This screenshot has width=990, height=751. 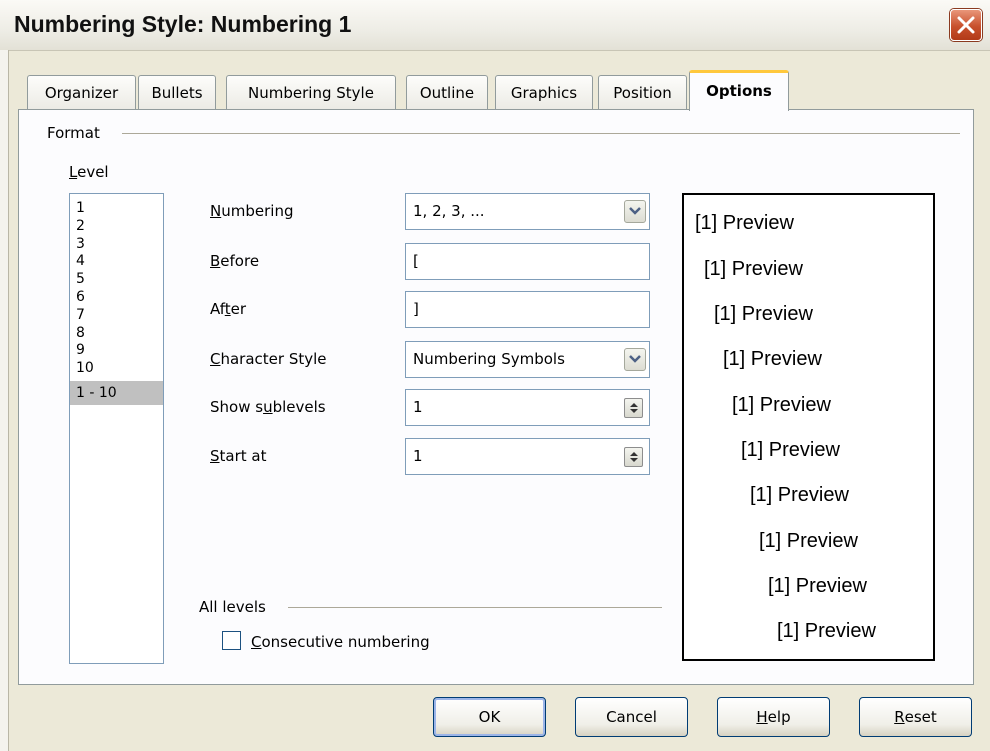 I want to click on tab-bullets: Bullets, so click(x=177, y=92).